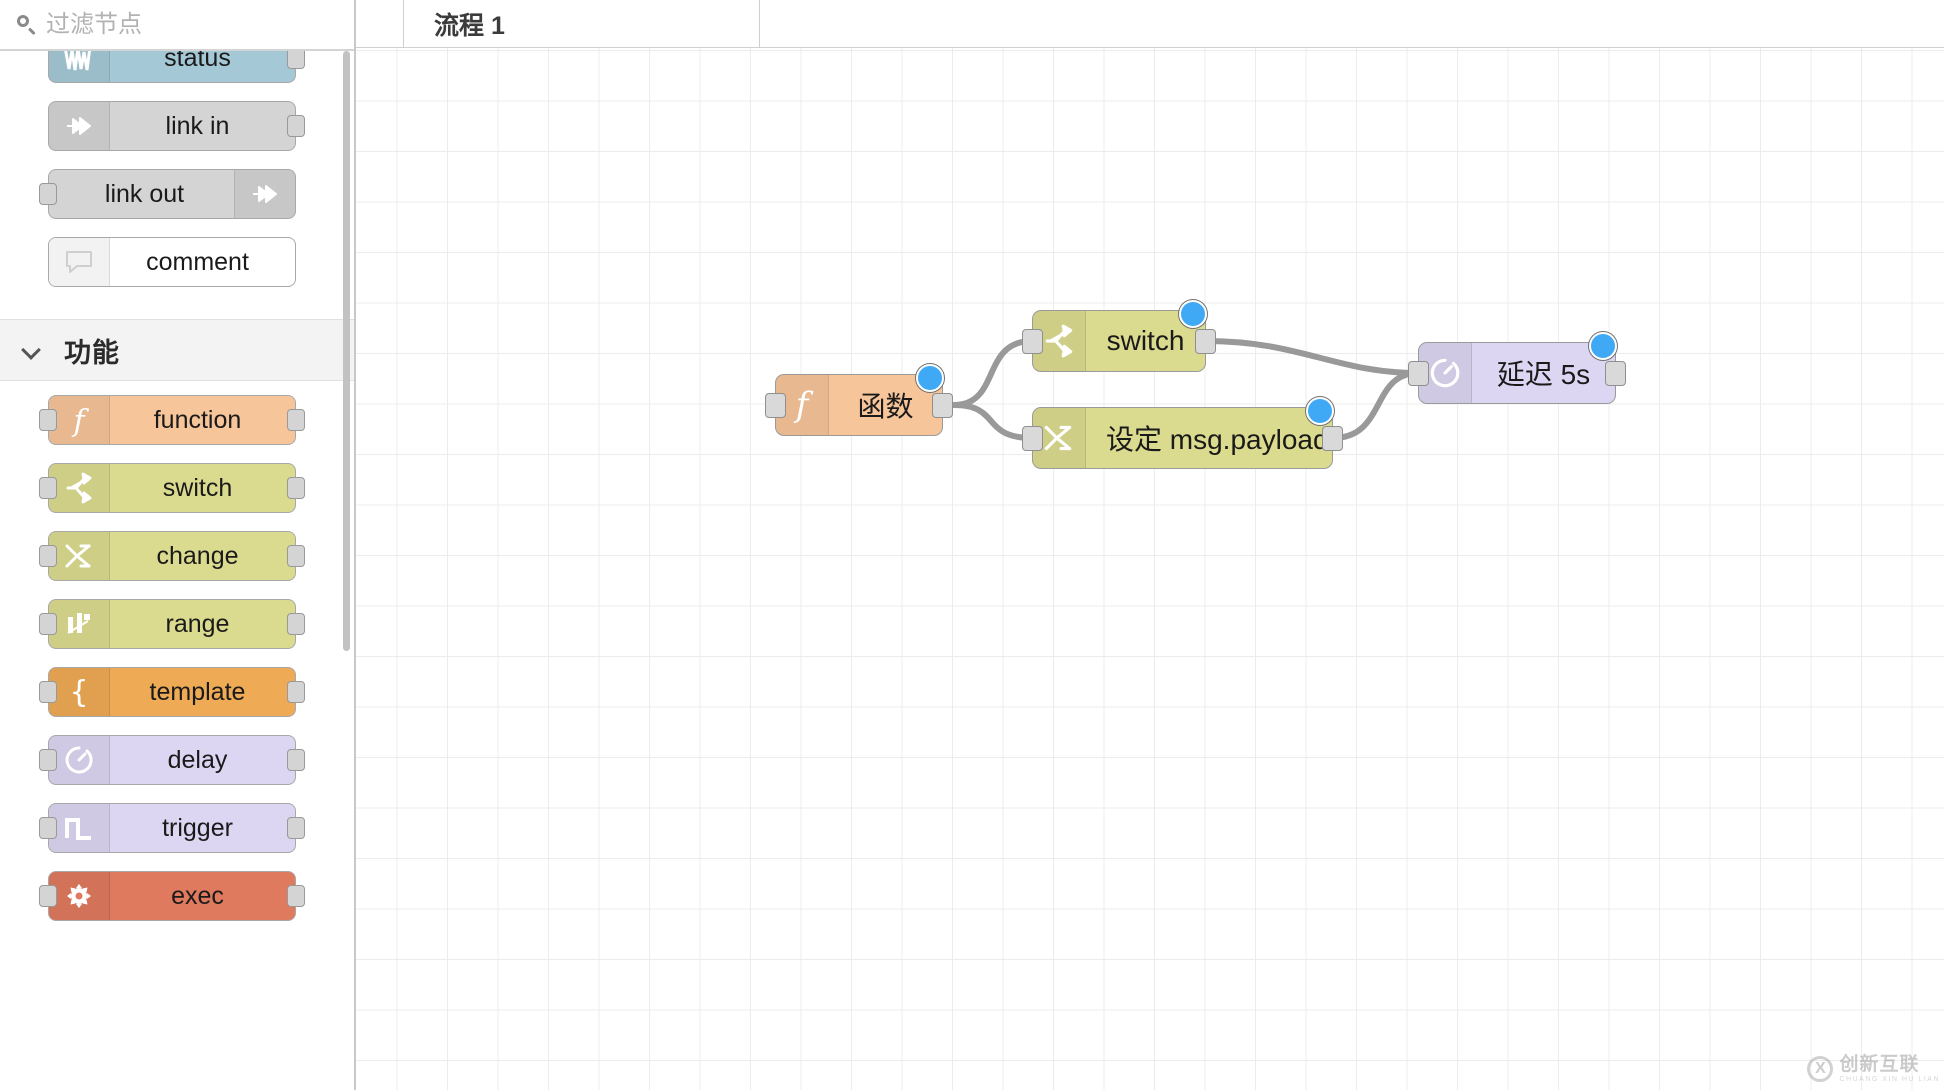 This screenshot has height=1090, width=1944. I want to click on palette-node-label: status, so click(197, 61).